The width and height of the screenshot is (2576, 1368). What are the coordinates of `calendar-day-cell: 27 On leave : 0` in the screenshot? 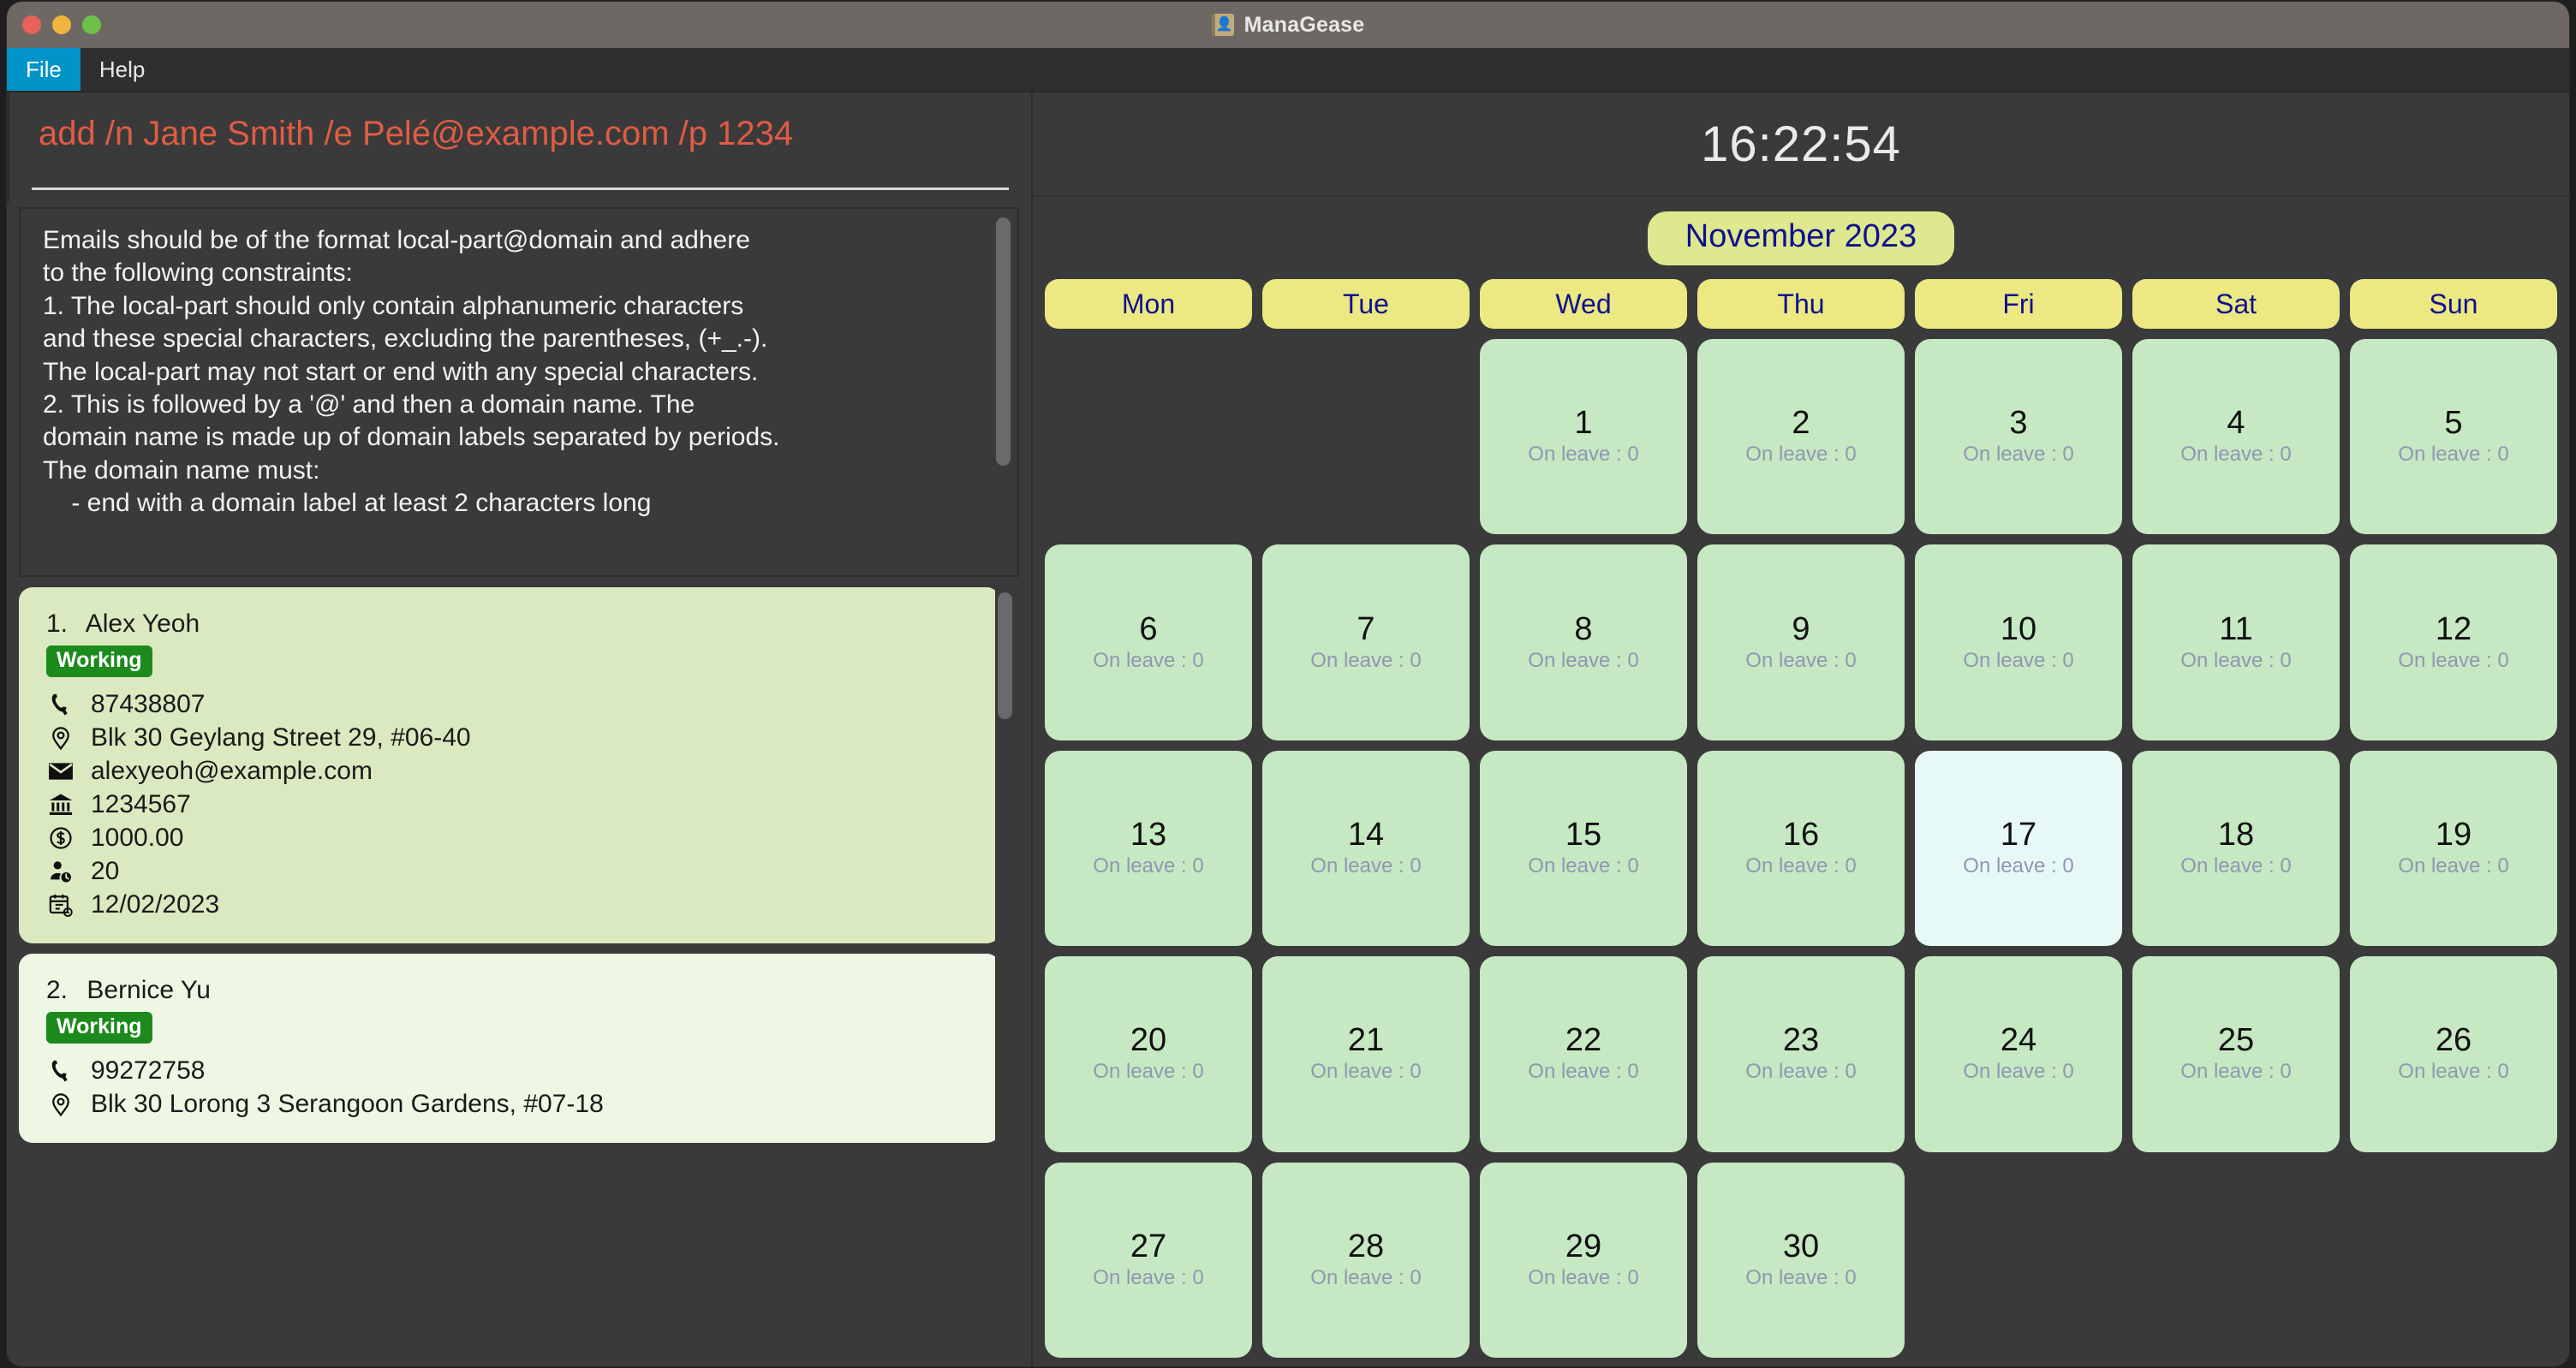 It's located at (1148, 1260).